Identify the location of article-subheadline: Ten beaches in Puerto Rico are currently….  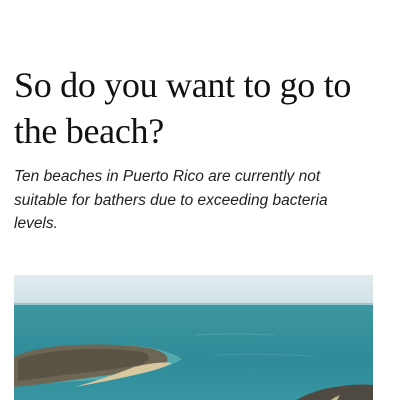
(171, 200).